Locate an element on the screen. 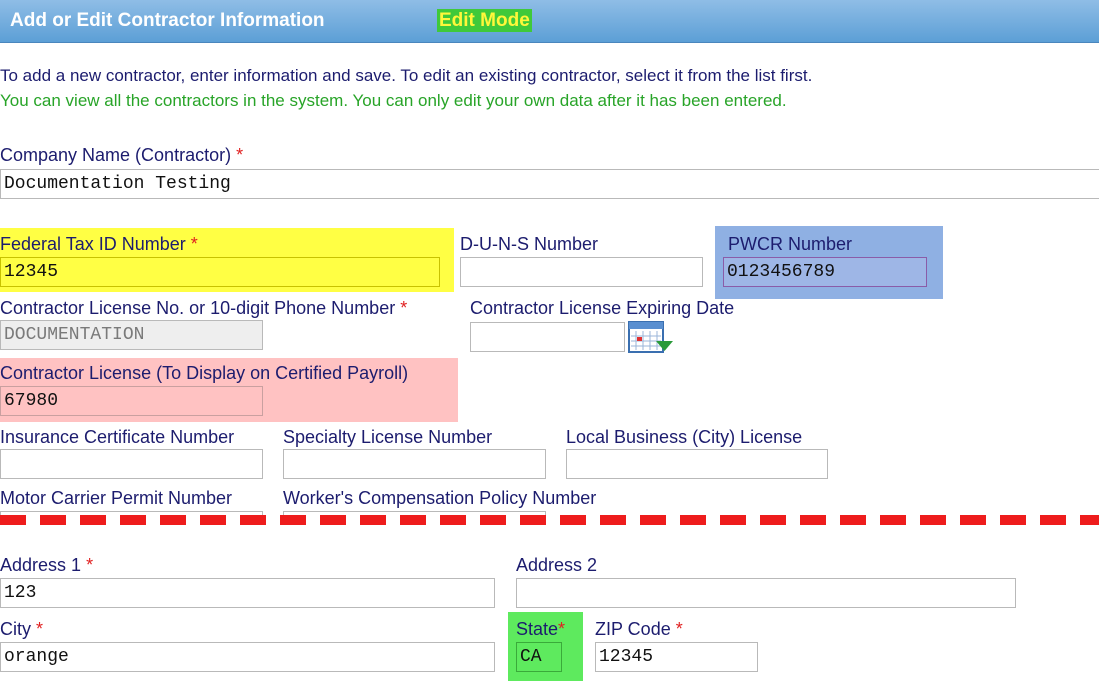 This screenshot has height=681, width=1099. address2-label: Address 2 is located at coordinates (557, 565).